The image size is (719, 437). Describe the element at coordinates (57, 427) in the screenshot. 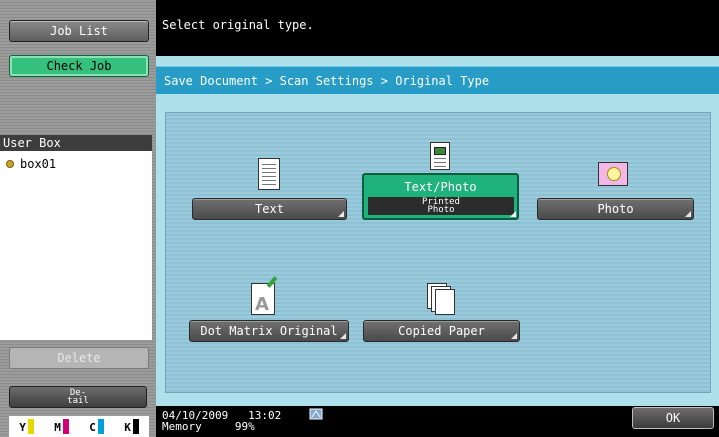

I see `toner-magenta-label: M` at that location.